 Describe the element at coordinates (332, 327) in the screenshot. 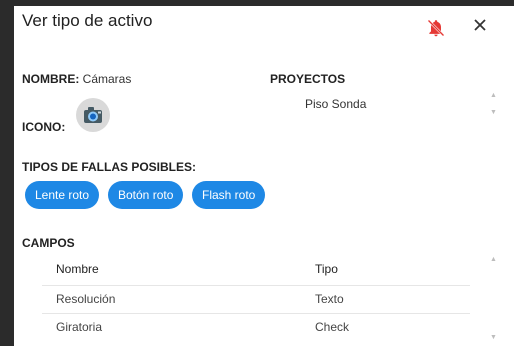

I see `cell-tipo: Check` at that location.